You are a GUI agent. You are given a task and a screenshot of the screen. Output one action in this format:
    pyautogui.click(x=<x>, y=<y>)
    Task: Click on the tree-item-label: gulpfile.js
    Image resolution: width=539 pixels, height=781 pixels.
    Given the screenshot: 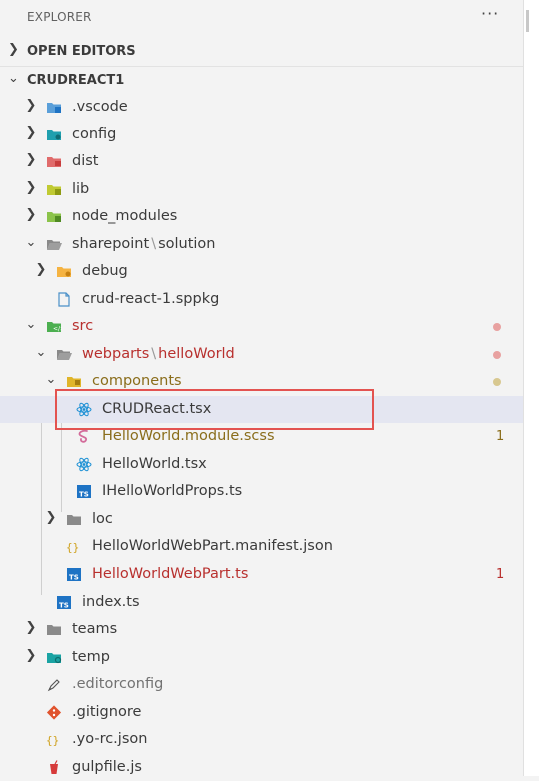 What is the action you would take?
    pyautogui.click(x=107, y=767)
    